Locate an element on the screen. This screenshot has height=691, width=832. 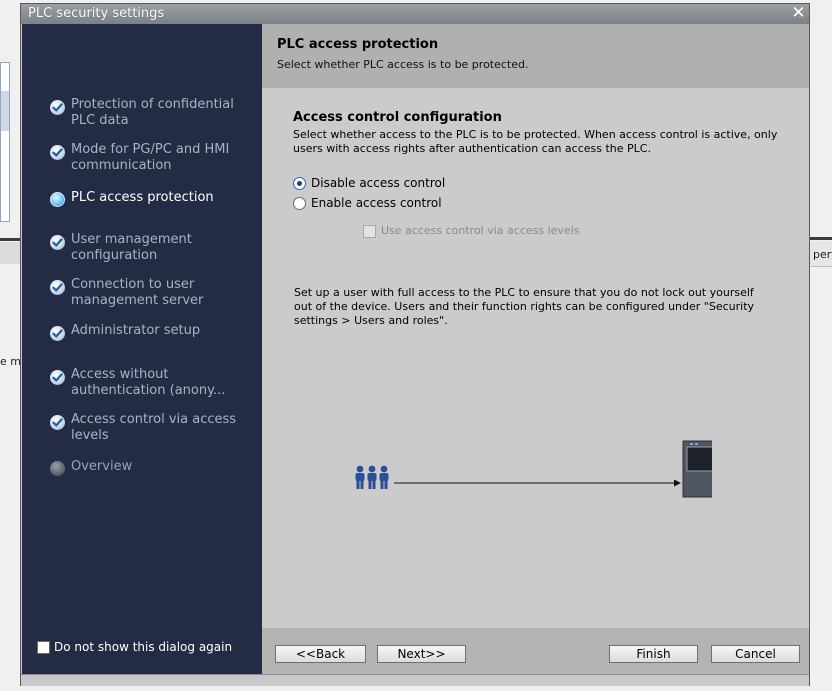
dialog-titlebar: PLC security settings ✕ is located at coordinates (415, 14).